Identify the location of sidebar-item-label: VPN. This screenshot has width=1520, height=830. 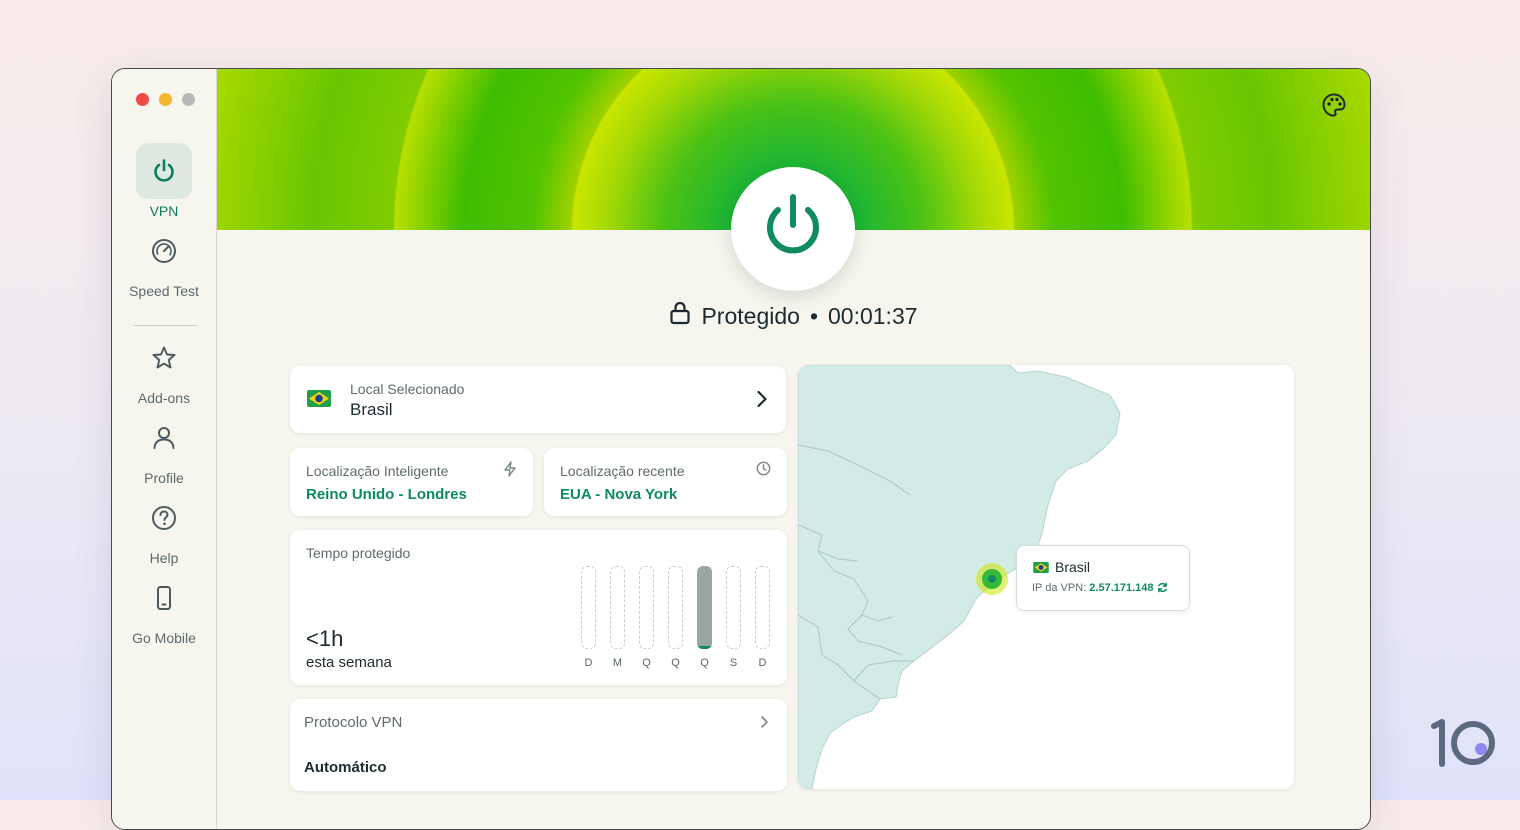
(164, 211).